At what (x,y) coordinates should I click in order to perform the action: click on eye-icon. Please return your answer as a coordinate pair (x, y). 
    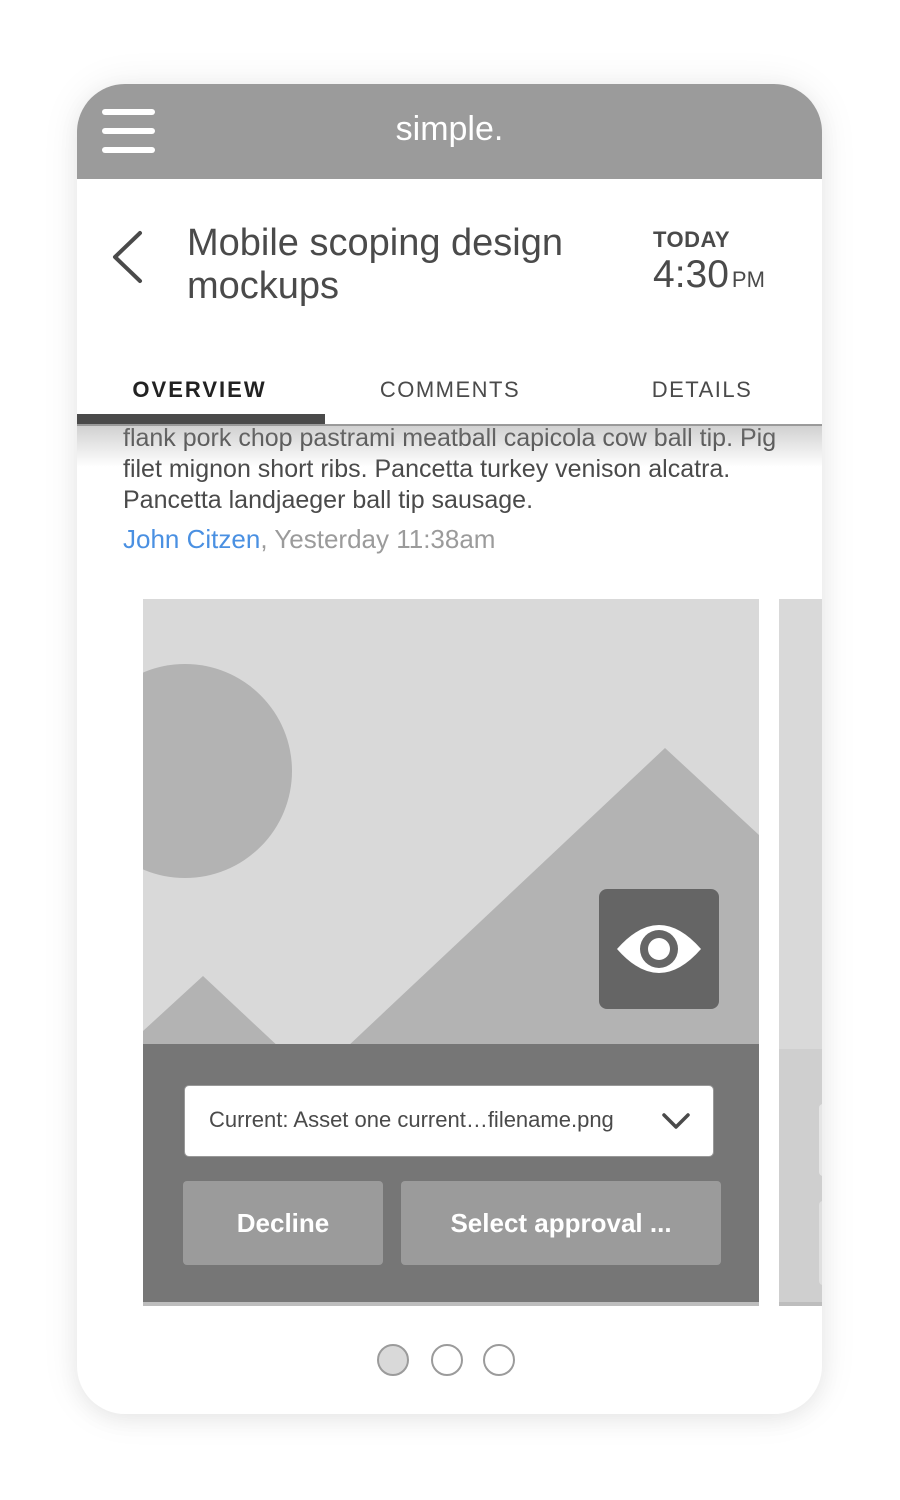
    Looking at the image, I should click on (659, 949).